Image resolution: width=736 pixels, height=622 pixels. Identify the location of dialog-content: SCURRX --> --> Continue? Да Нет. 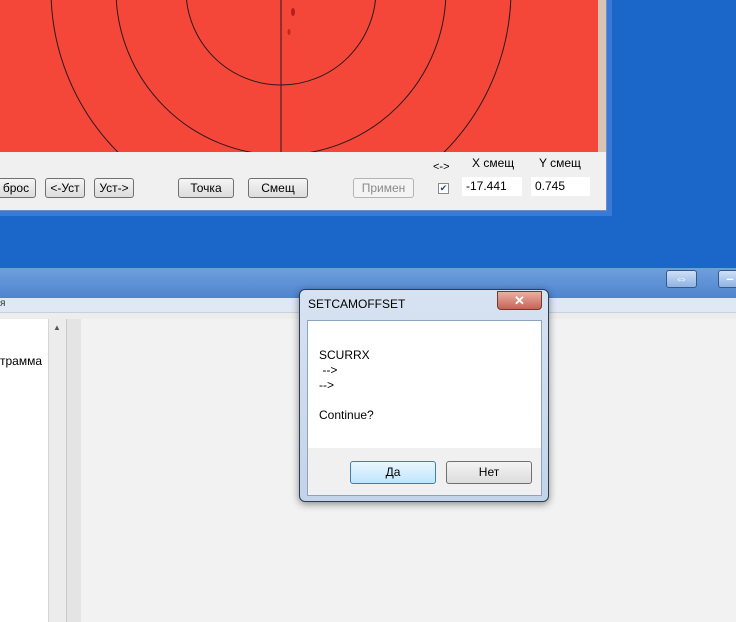
(424, 408).